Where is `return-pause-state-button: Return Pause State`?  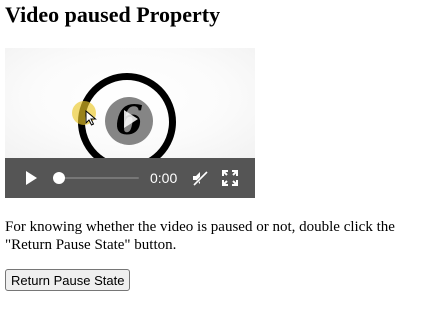 return-pause-state-button: Return Pause State is located at coordinates (68, 280).